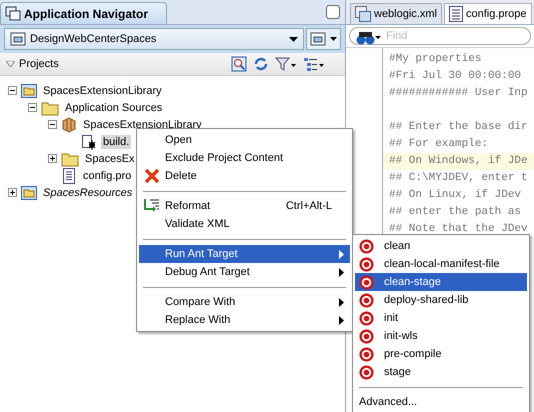 The image size is (534, 412). Describe the element at coordinates (89, 142) in the screenshot. I see `ant-file-icon` at that location.